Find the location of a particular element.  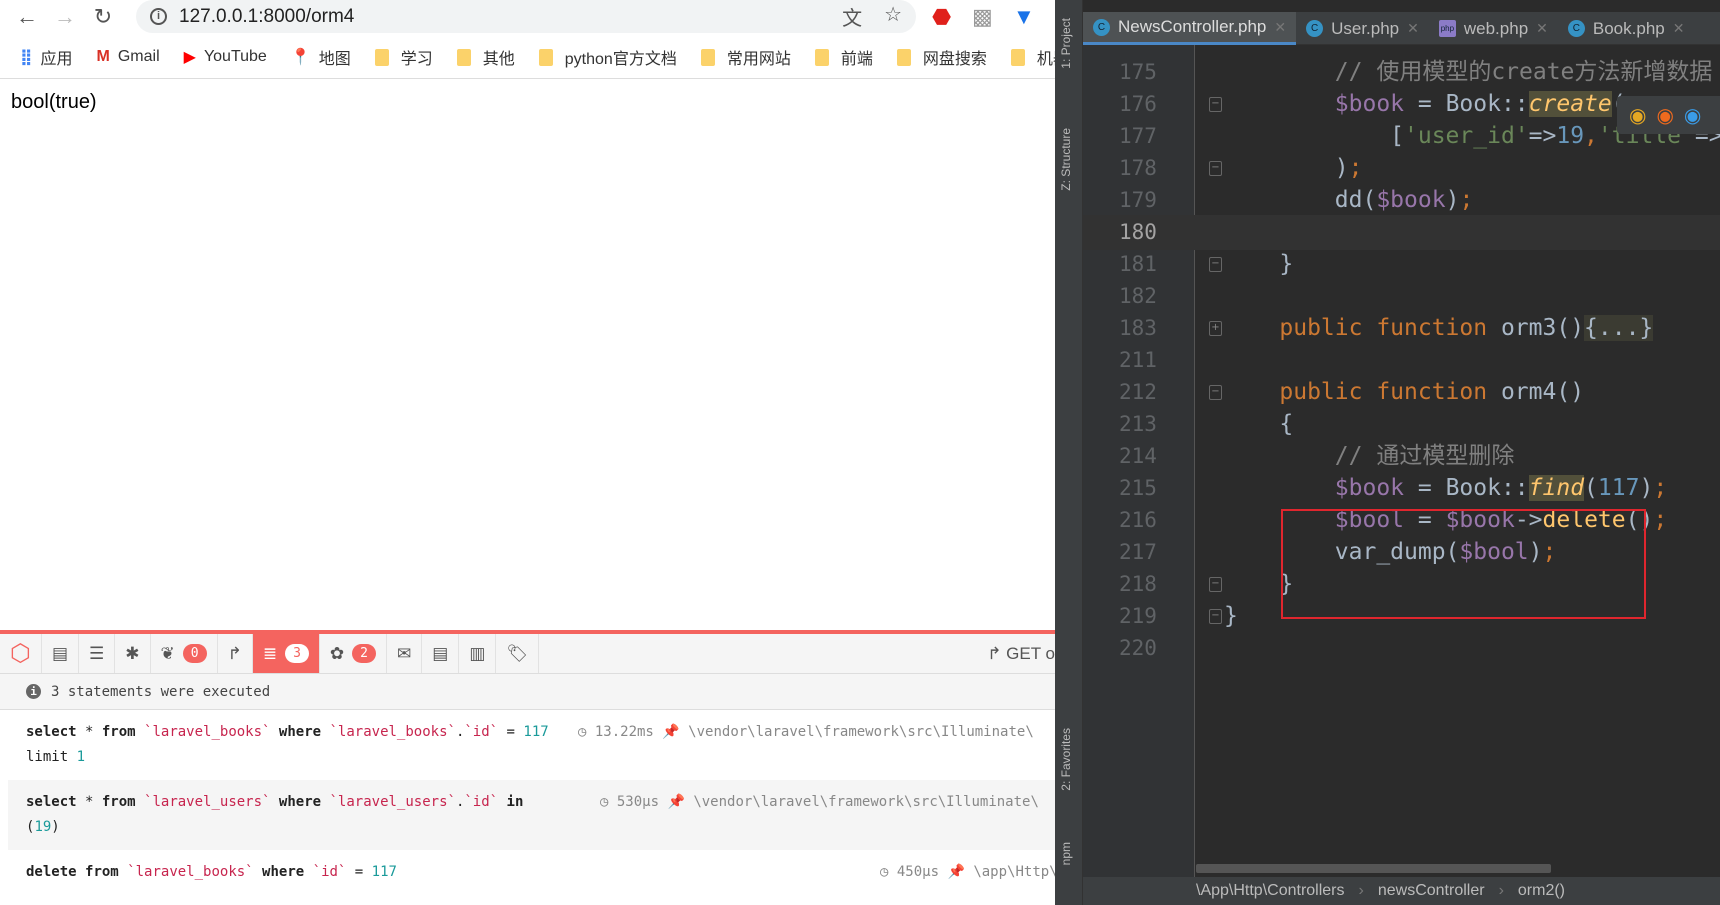

project-tool-button: 1: Project is located at coordinates (1066, 43).